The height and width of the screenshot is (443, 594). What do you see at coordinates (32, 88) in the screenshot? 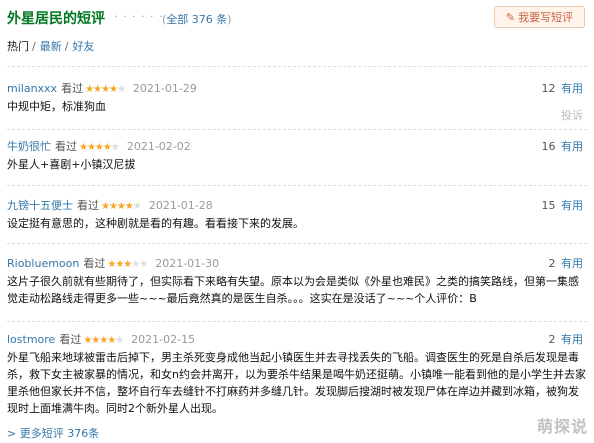
I see `comment-user: milanxxx` at bounding box center [32, 88].